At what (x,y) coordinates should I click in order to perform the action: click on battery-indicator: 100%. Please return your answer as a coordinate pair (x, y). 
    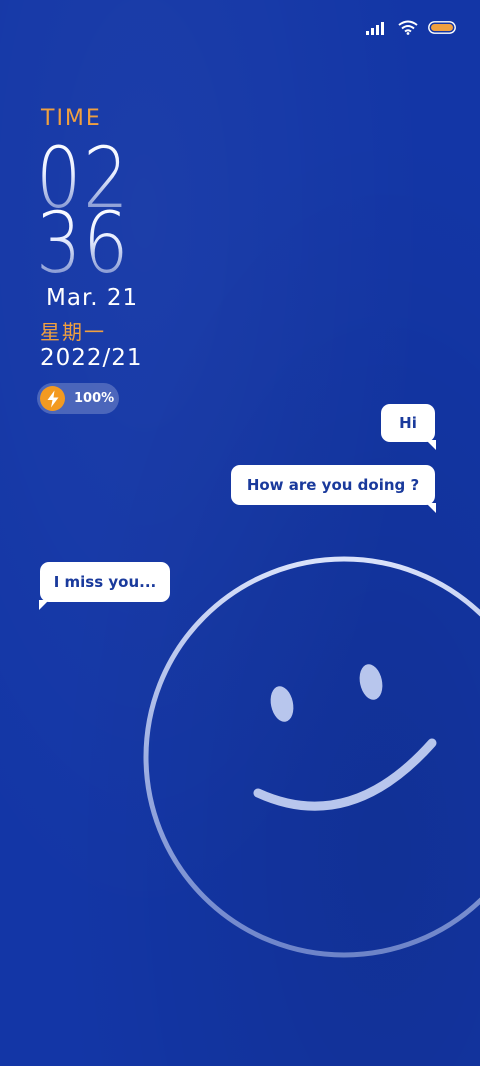
    Looking at the image, I should click on (78, 398).